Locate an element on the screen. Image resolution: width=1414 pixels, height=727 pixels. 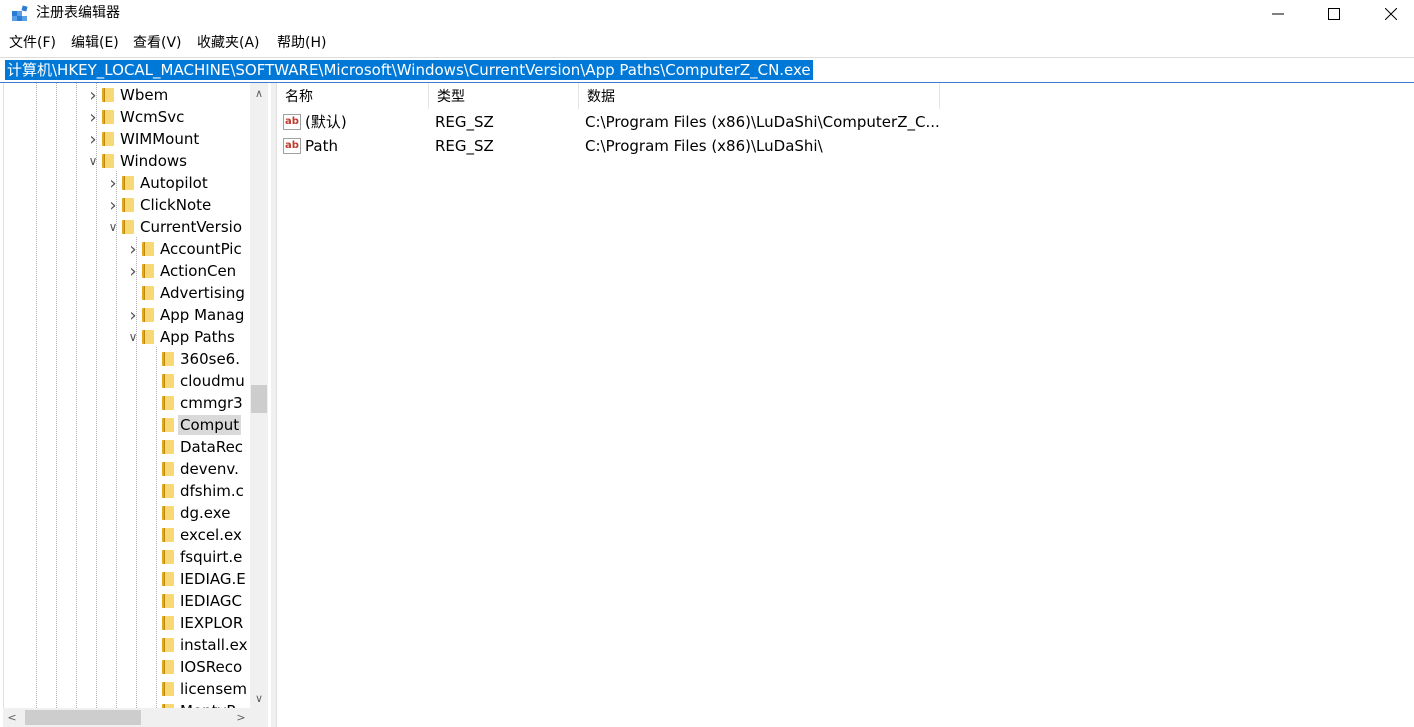
tree-item: licensem is located at coordinates (197, 689).